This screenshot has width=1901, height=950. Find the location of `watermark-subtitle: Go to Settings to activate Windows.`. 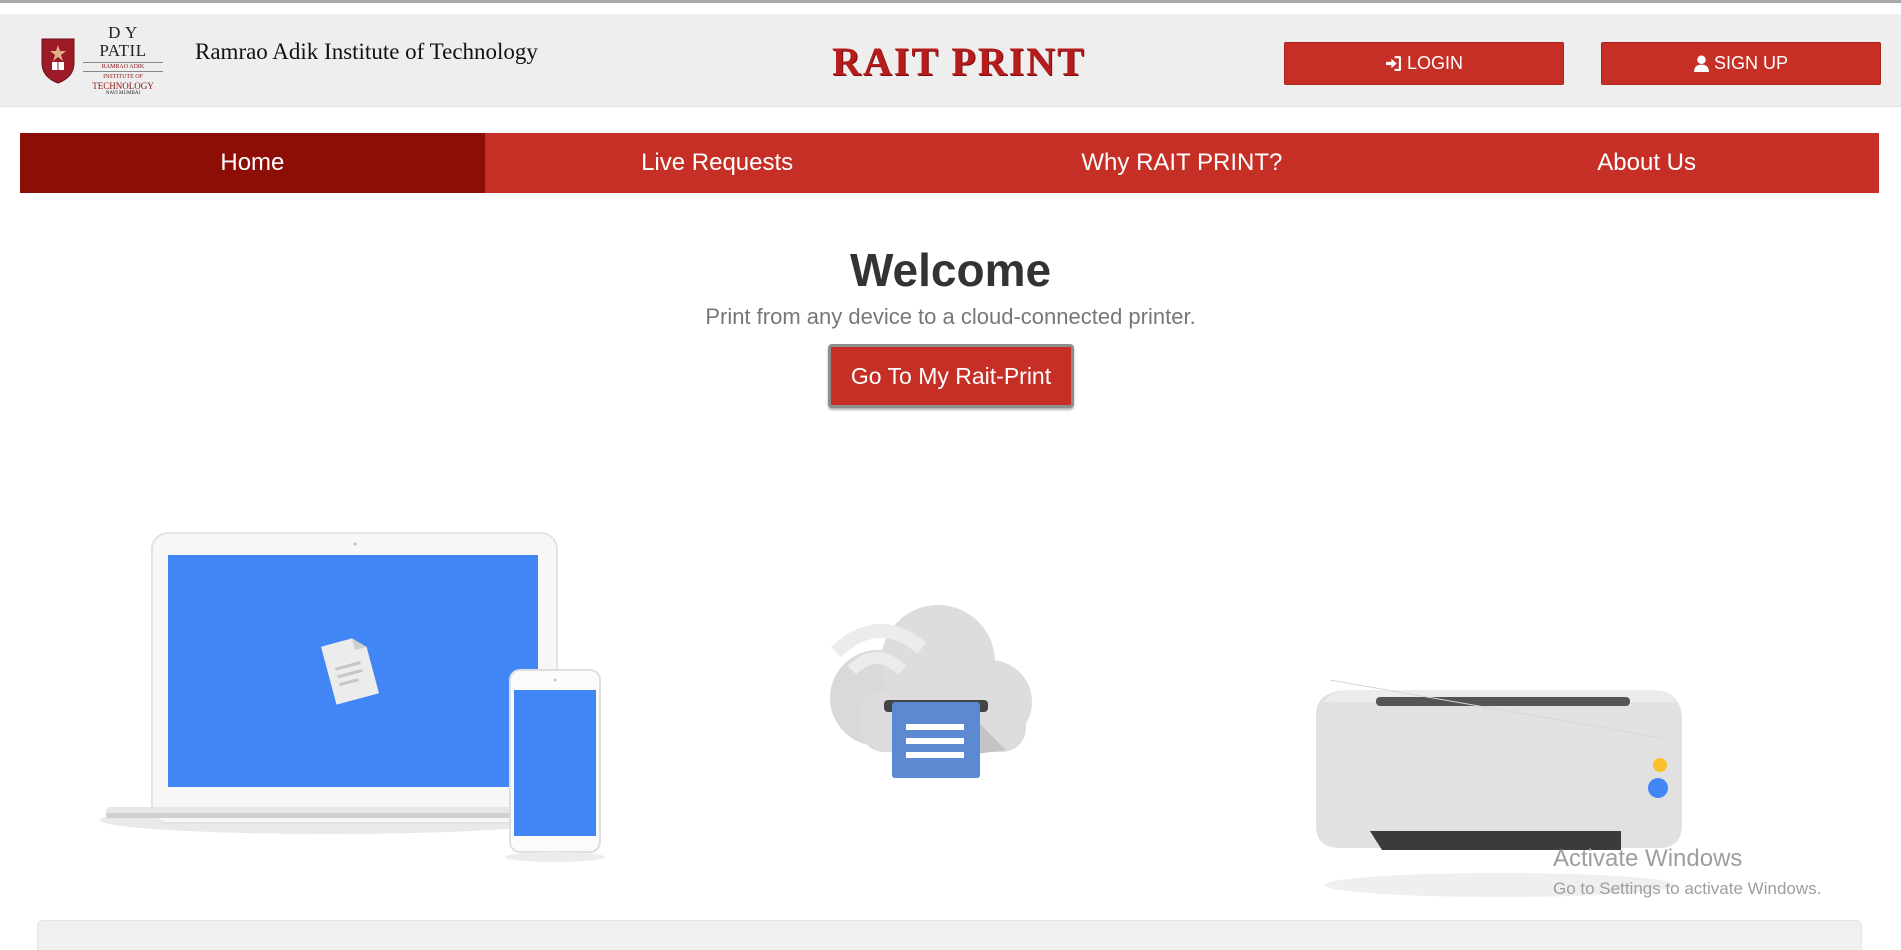

watermark-subtitle: Go to Settings to activate Windows. is located at coordinates (1687, 888).